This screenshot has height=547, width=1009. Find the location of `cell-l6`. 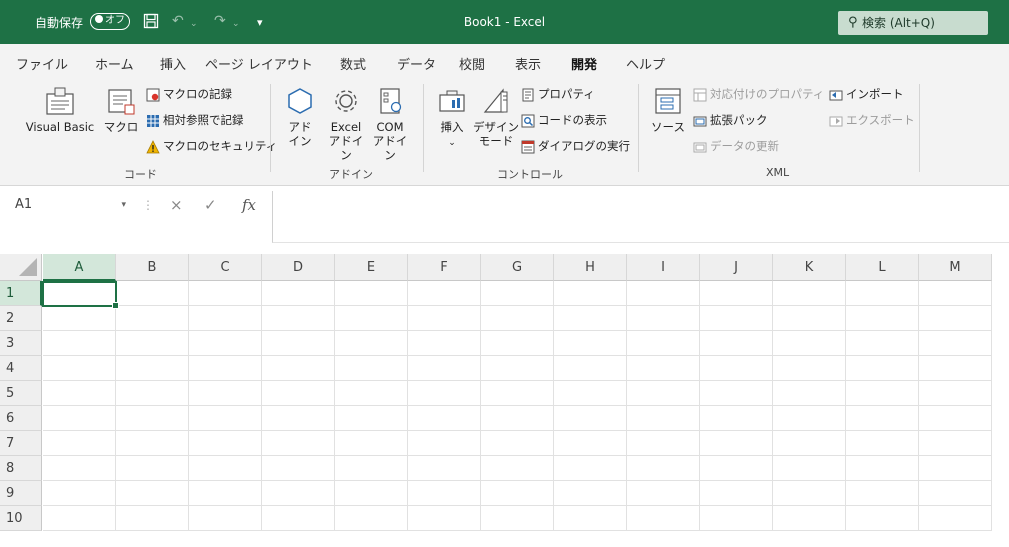

cell-l6 is located at coordinates (882, 418).